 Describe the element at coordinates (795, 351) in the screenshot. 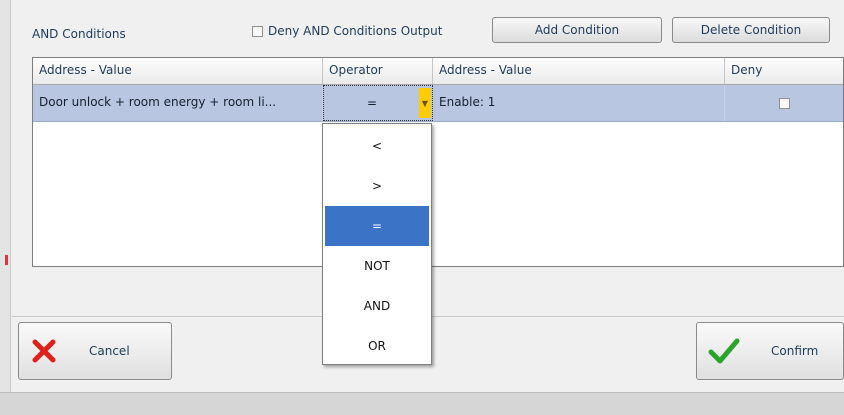

I see `confirm-label: Confirm` at that location.